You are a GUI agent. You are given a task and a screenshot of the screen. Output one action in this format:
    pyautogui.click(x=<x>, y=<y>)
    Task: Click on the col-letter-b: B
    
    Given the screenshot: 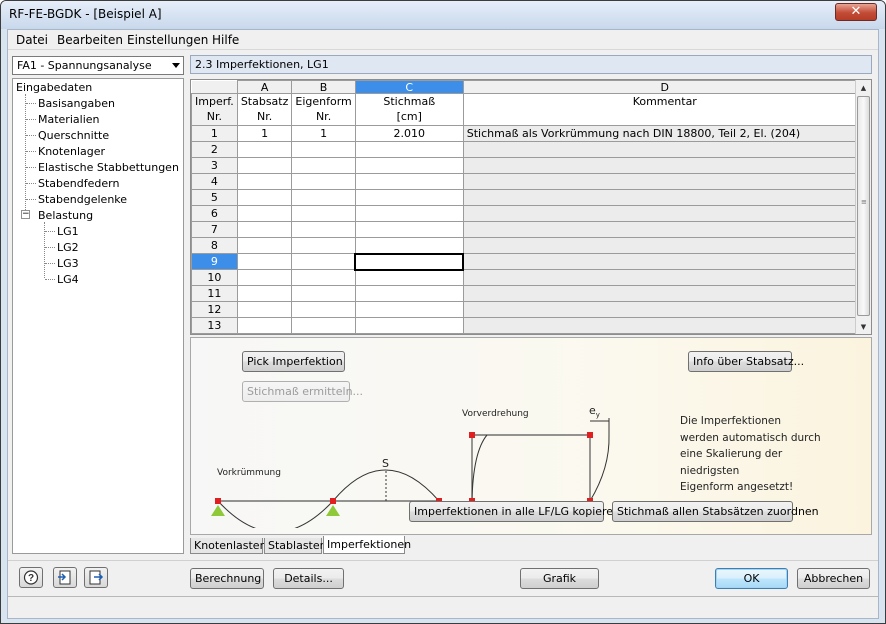 What is the action you would take?
    pyautogui.click(x=323, y=87)
    